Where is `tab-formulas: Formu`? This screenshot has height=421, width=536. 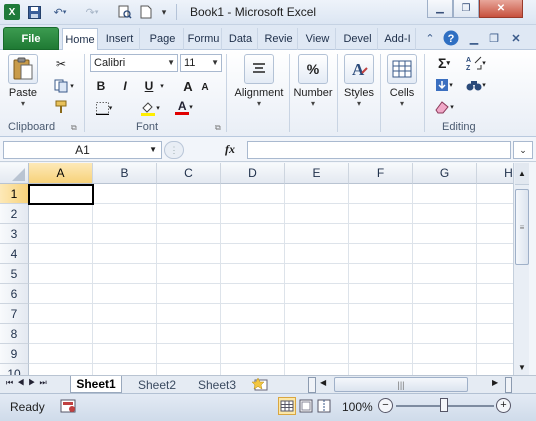
tab-formulas: Formu is located at coordinates (204, 39).